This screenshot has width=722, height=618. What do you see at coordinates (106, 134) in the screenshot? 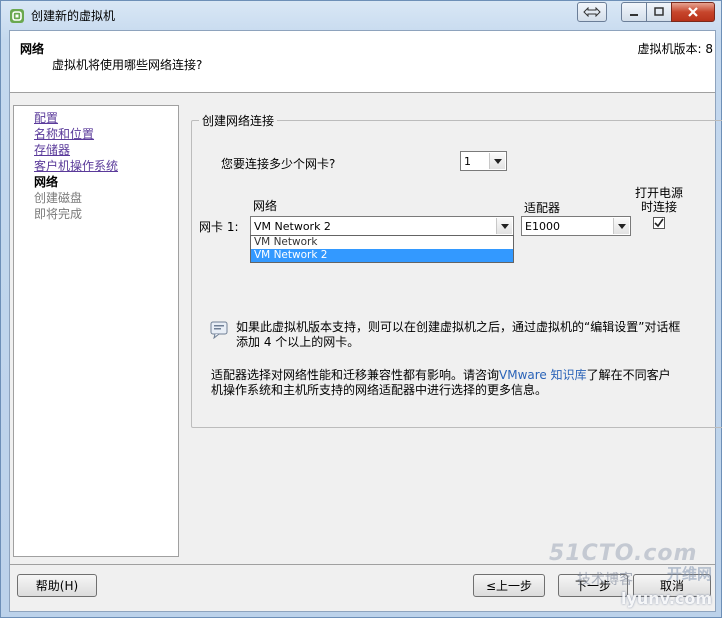
I see `nav-step-name-location: 名称和位置` at bounding box center [106, 134].